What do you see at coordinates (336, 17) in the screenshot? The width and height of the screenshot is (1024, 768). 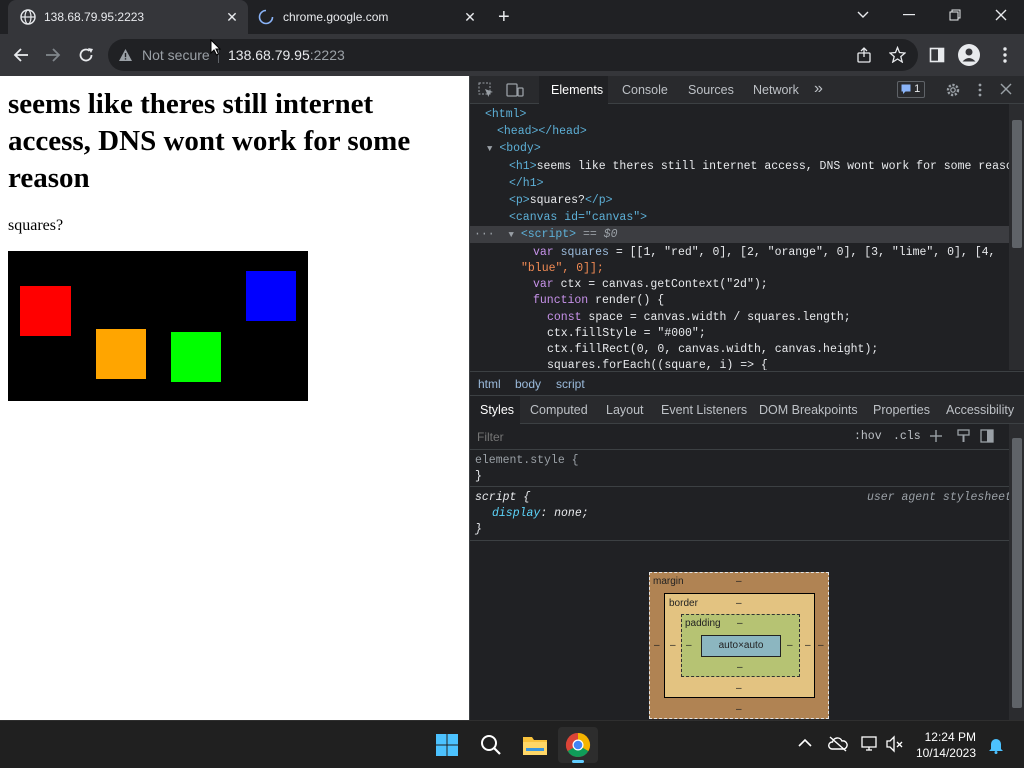 I see `tab-title: chrome.google.com` at bounding box center [336, 17].